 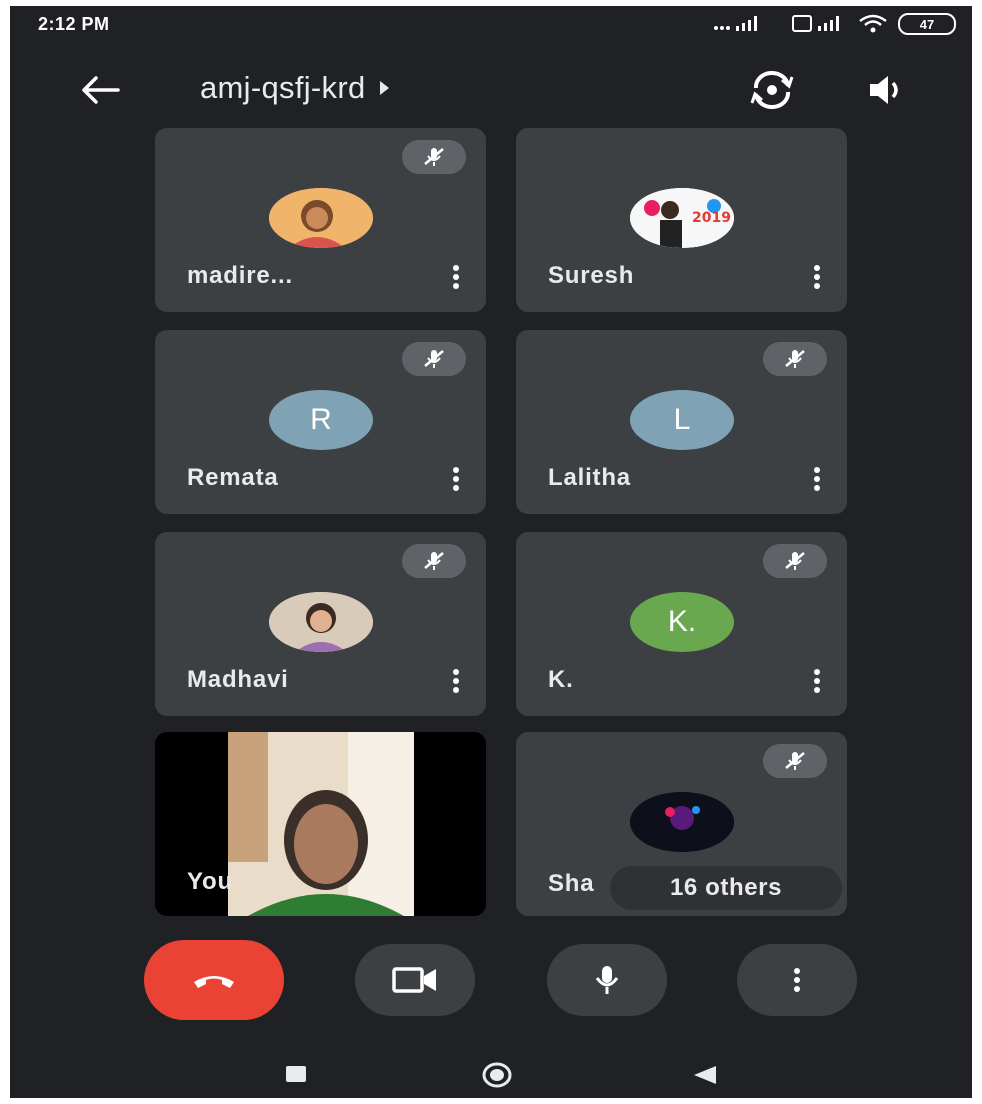 I want to click on back-triangle-icon, so click(x=705, y=1075).